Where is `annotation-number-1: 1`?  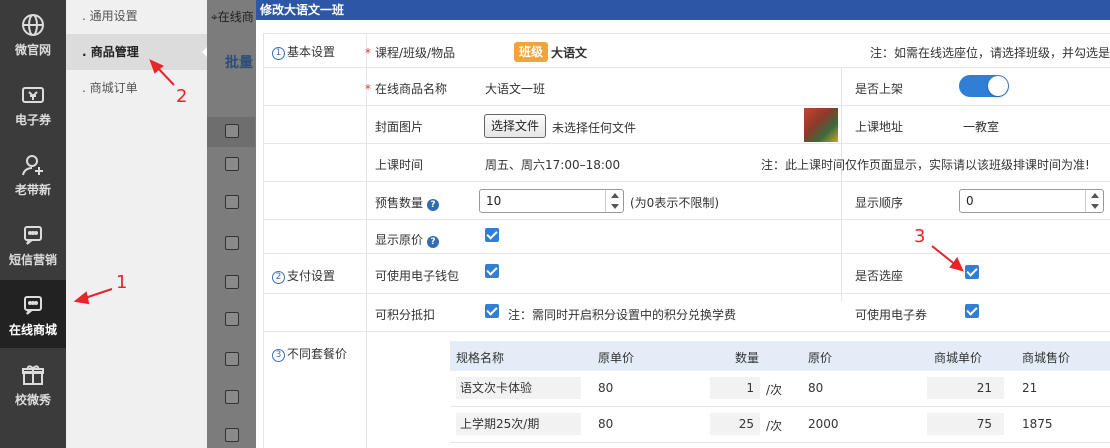 annotation-number-1: 1 is located at coordinates (122, 282).